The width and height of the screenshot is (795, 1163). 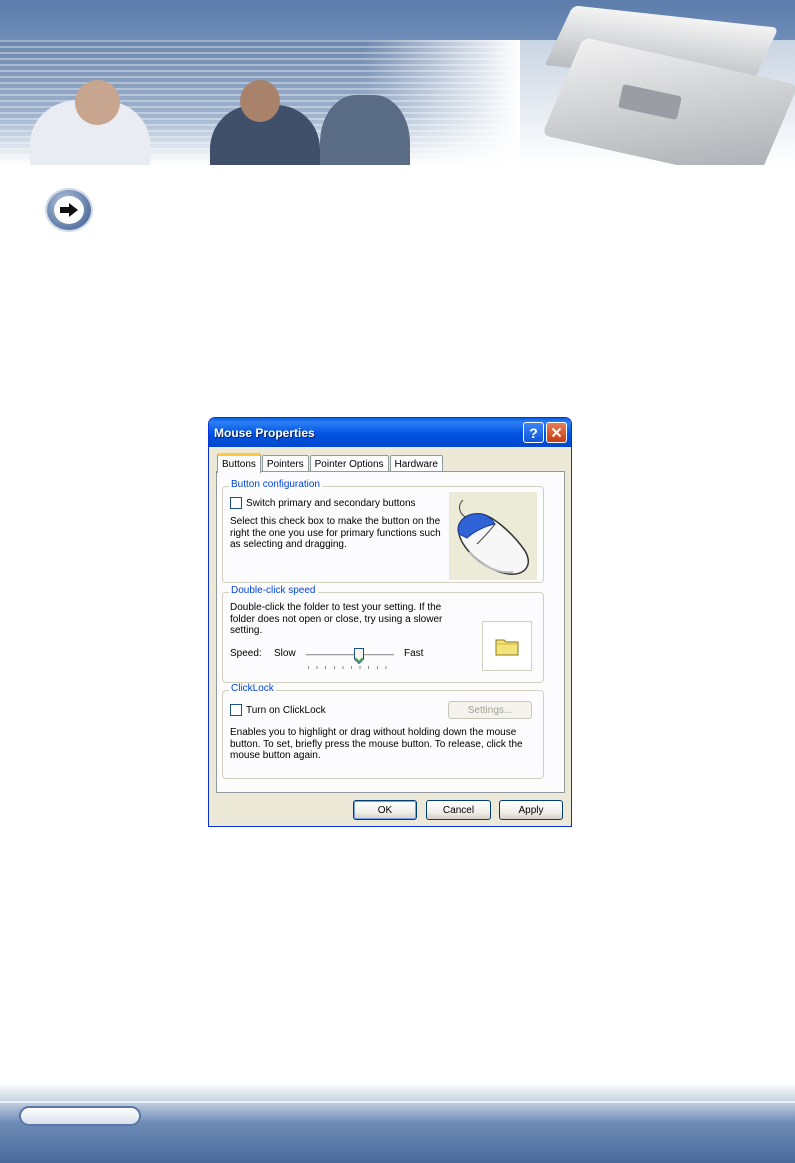 I want to click on apply-button: Apply, so click(x=531, y=810).